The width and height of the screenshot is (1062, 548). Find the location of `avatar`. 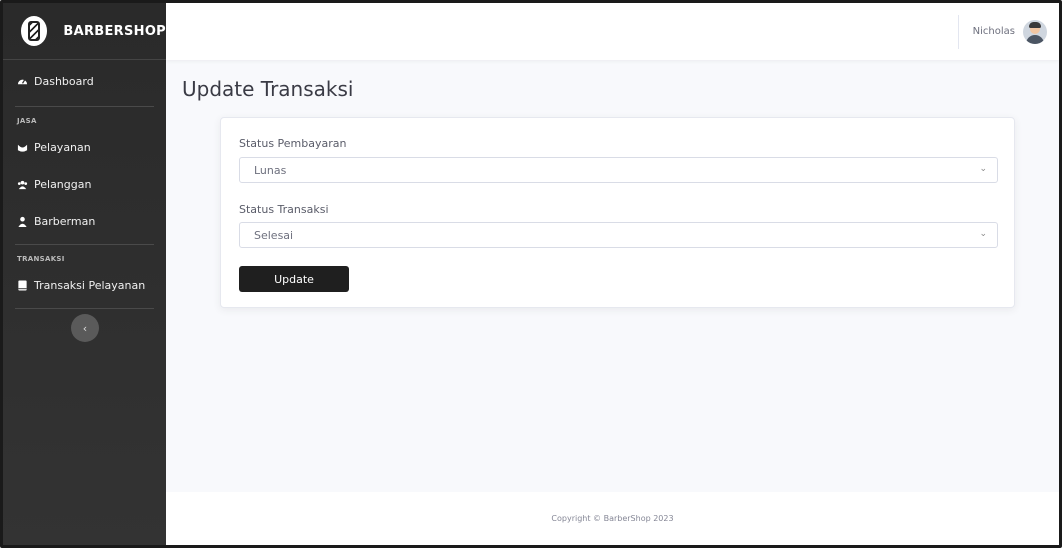

avatar is located at coordinates (1035, 31).